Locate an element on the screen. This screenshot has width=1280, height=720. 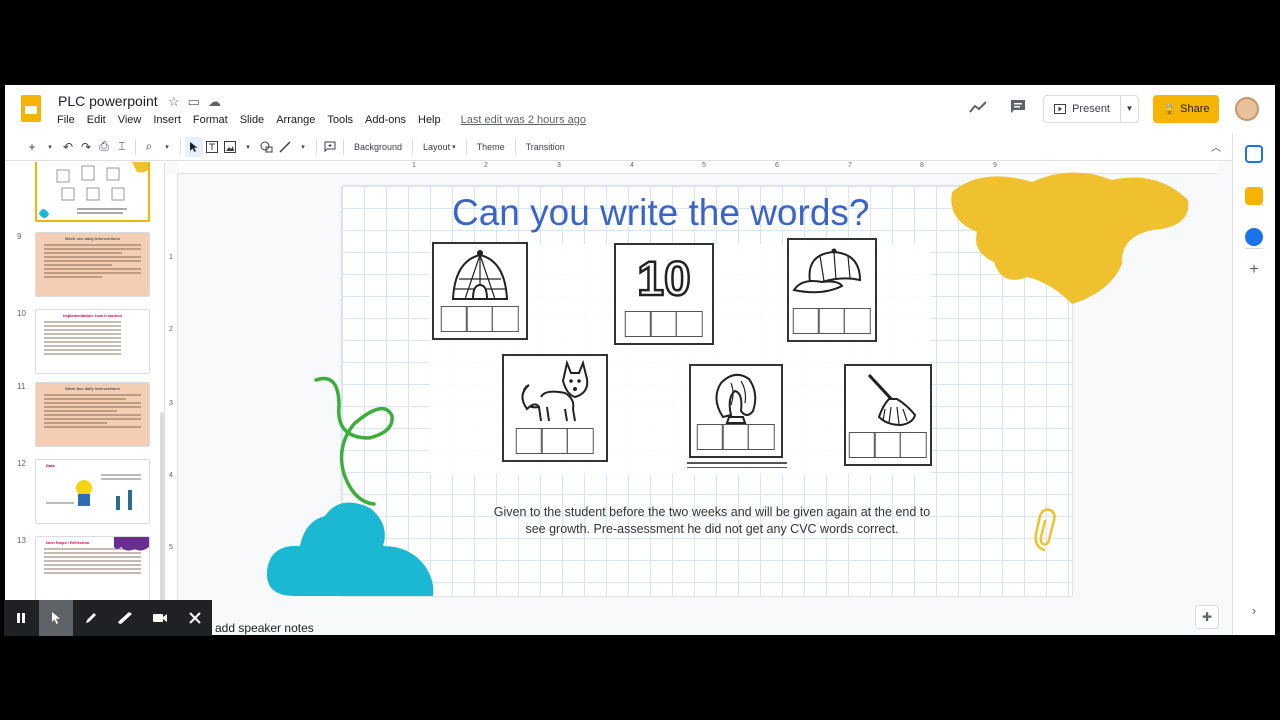
slides-logo is located at coordinates (31, 108).